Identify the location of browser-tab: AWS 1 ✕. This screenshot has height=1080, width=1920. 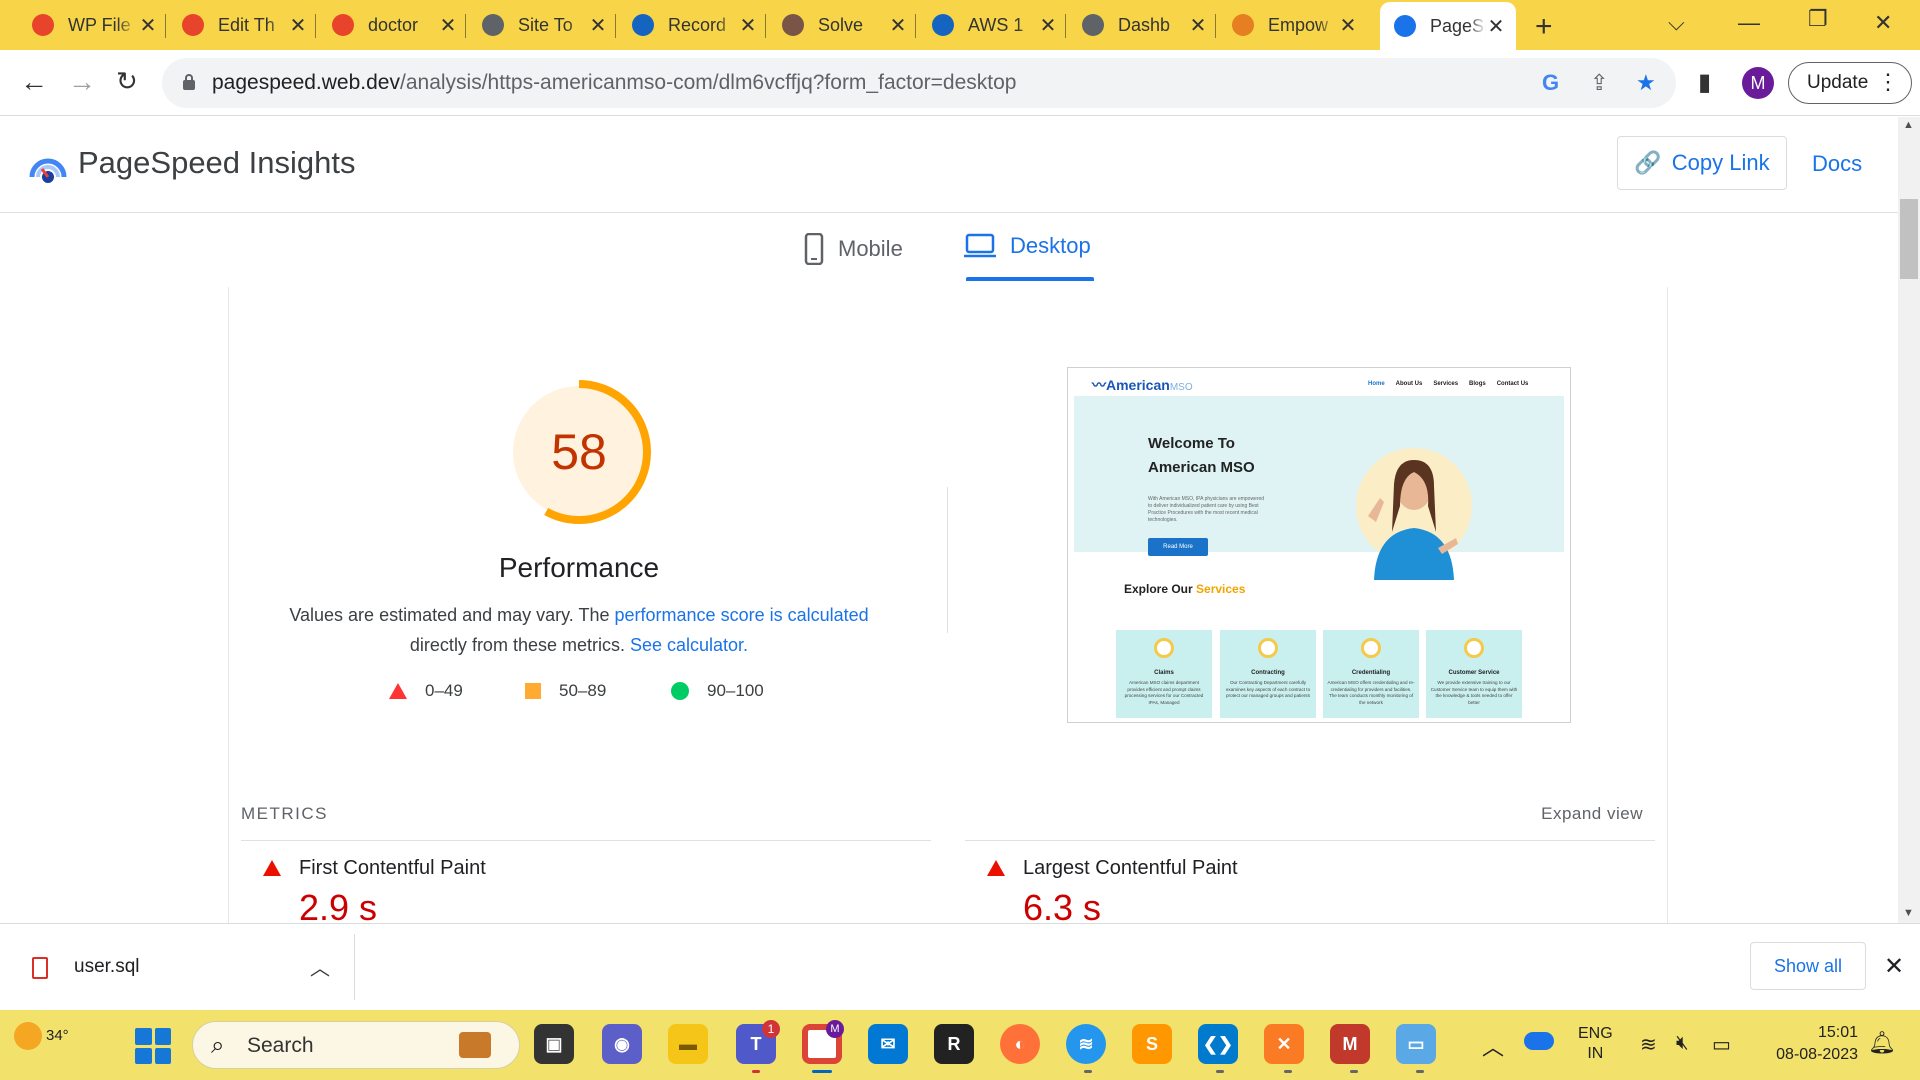
(993, 25).